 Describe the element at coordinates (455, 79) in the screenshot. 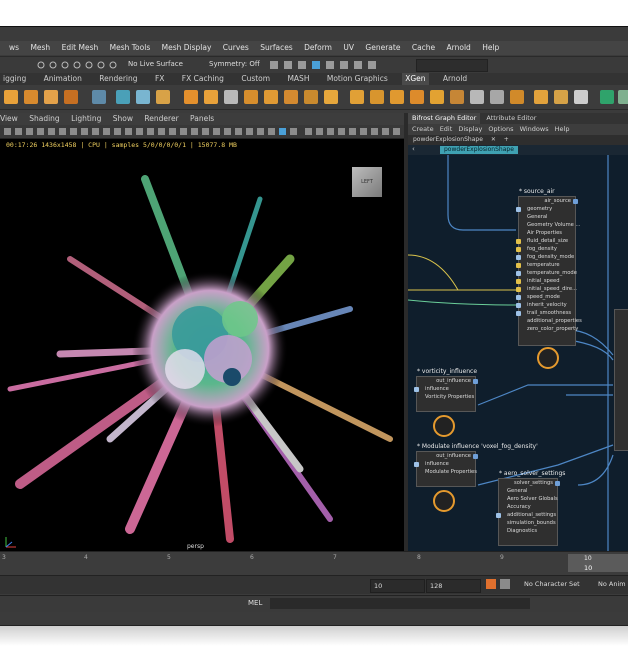

I see `shelf-tab: Arnold` at that location.